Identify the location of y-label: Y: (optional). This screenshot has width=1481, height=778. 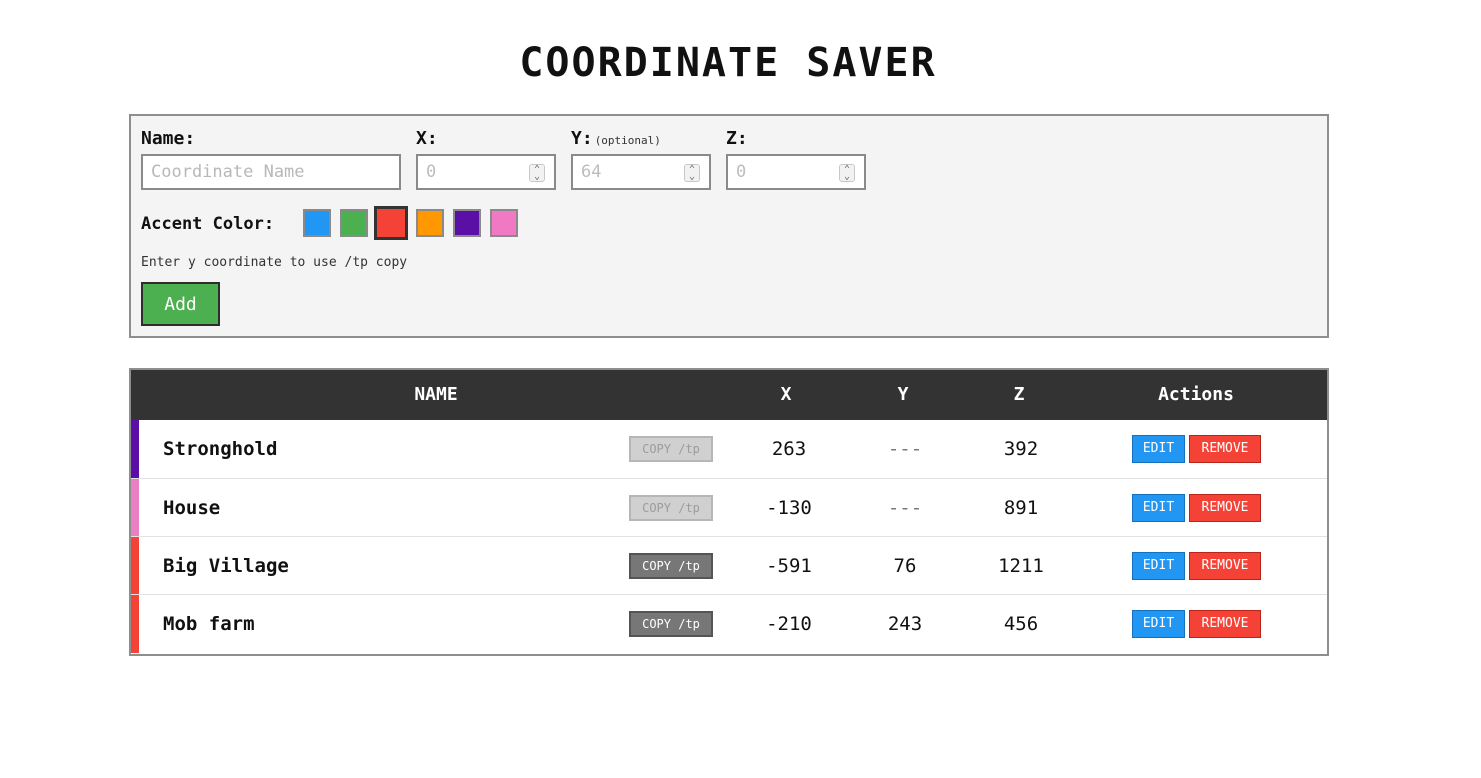
(616, 138).